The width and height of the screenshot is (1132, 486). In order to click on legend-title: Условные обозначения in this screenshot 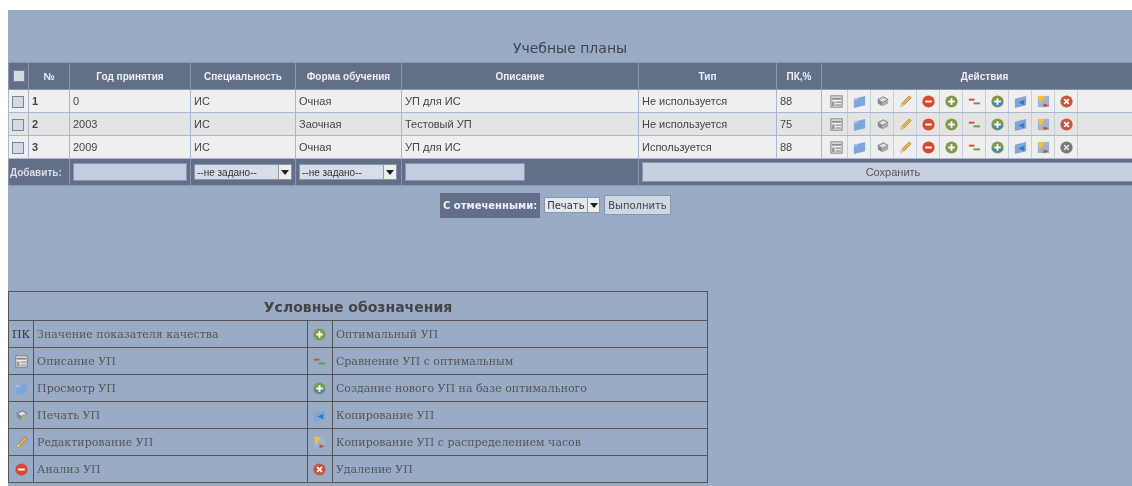, I will do `click(358, 306)`.